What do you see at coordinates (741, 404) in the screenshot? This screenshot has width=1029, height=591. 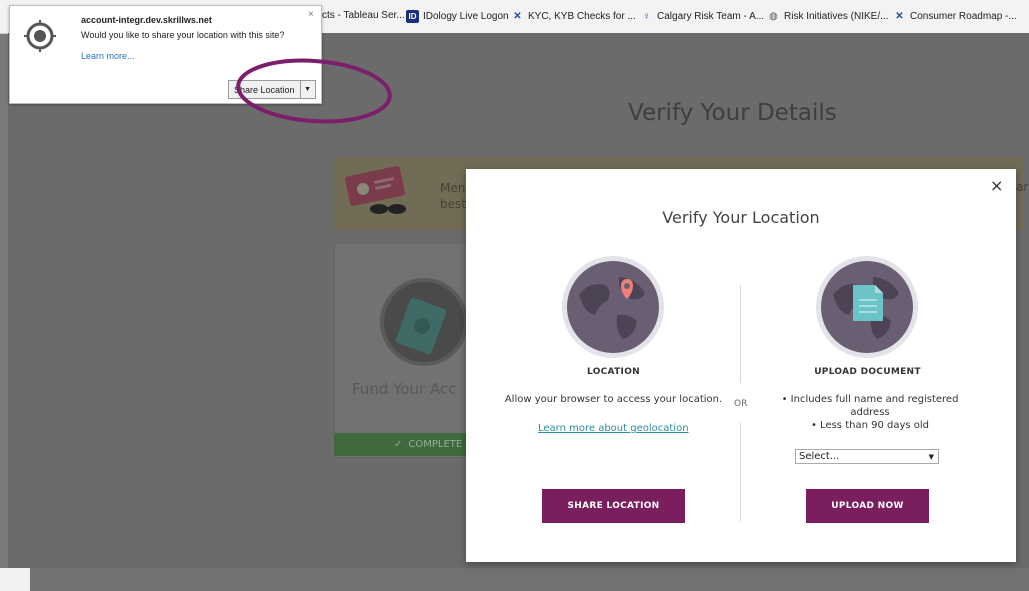 I see `or-separator: OR` at bounding box center [741, 404].